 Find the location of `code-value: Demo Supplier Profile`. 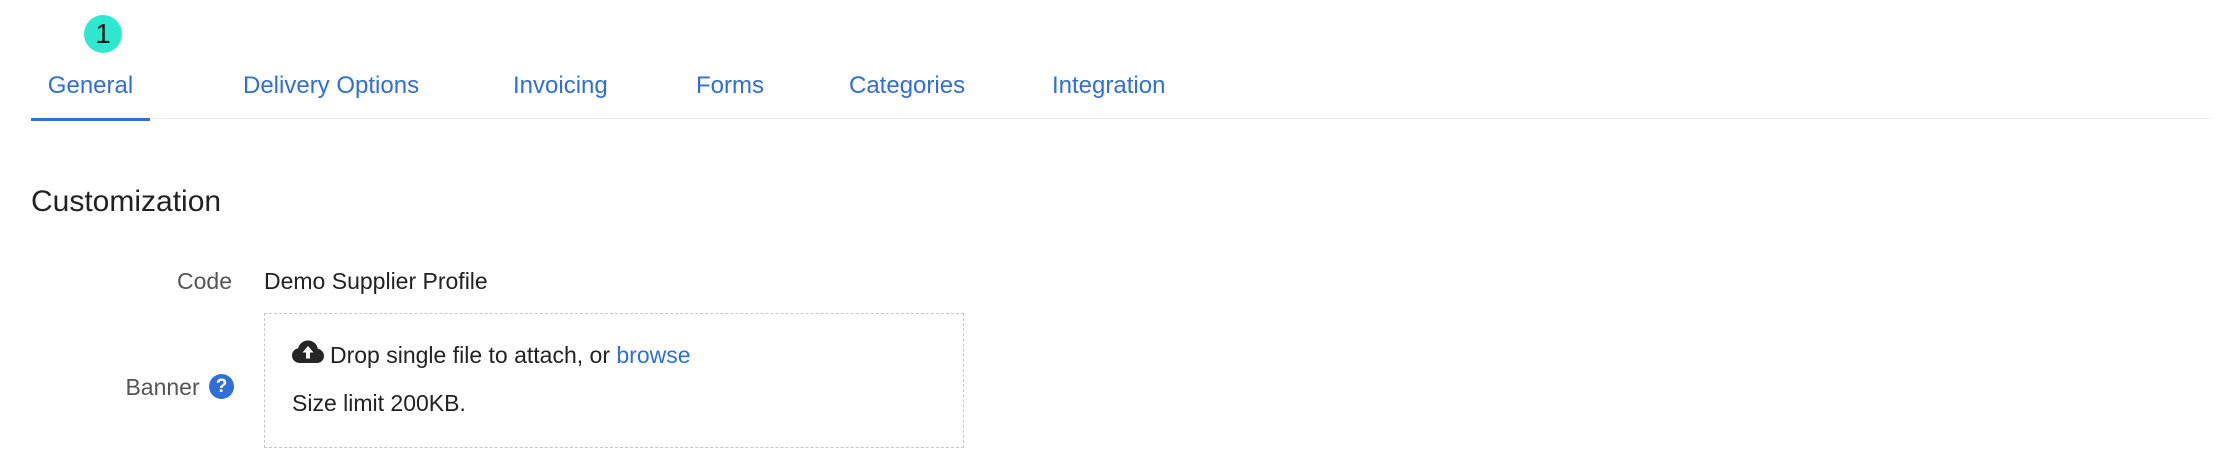

code-value: Demo Supplier Profile is located at coordinates (376, 281).